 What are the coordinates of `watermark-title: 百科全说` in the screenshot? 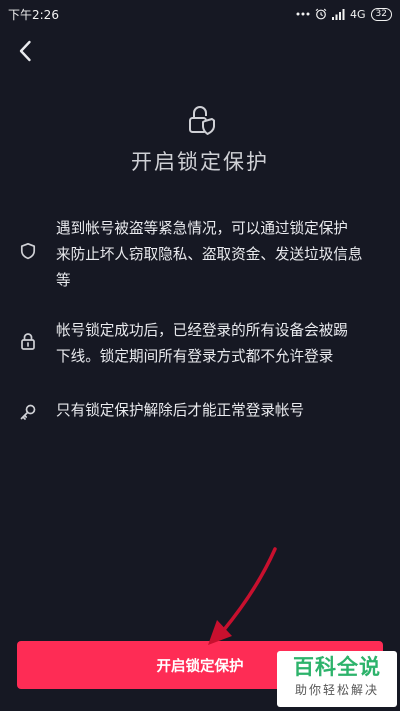 It's located at (337, 667).